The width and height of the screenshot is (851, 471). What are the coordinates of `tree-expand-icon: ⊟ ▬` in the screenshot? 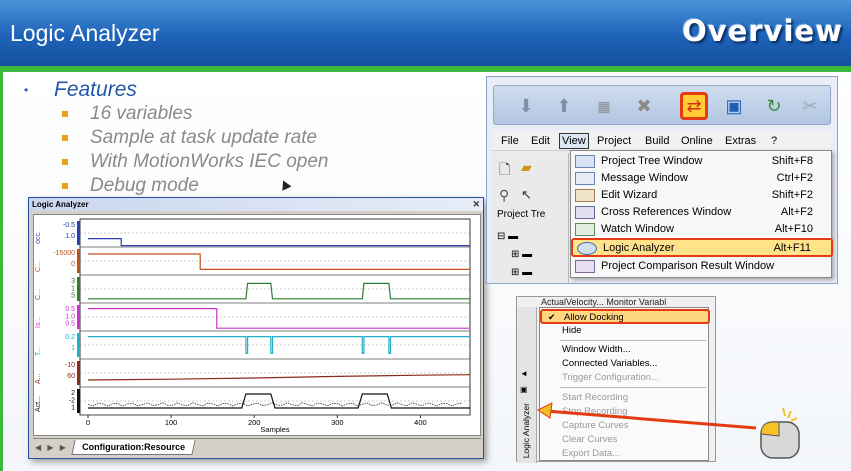 It's located at (507, 236).